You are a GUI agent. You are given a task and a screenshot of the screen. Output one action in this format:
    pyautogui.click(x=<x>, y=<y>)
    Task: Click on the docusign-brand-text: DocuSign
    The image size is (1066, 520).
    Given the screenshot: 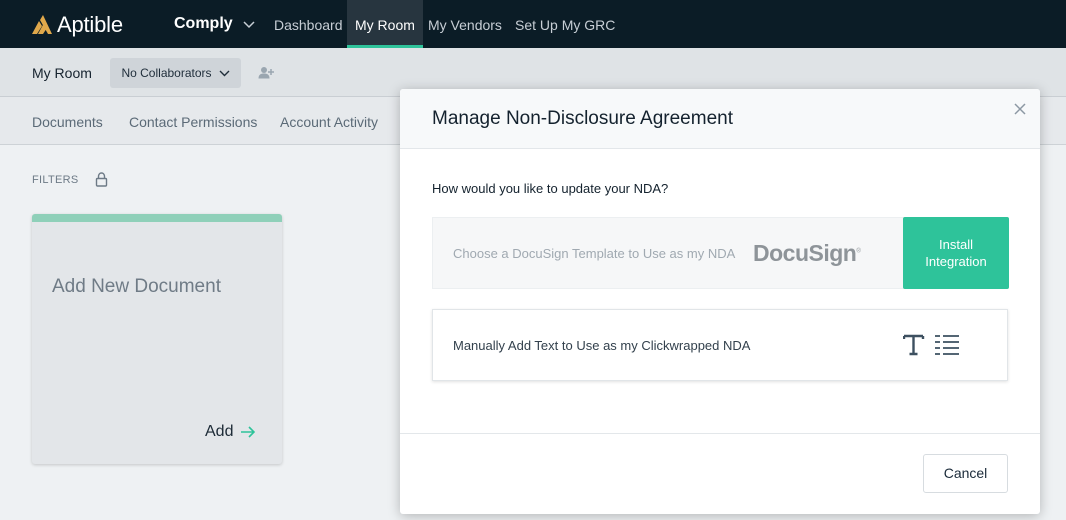 What is the action you would take?
    pyautogui.click(x=805, y=253)
    